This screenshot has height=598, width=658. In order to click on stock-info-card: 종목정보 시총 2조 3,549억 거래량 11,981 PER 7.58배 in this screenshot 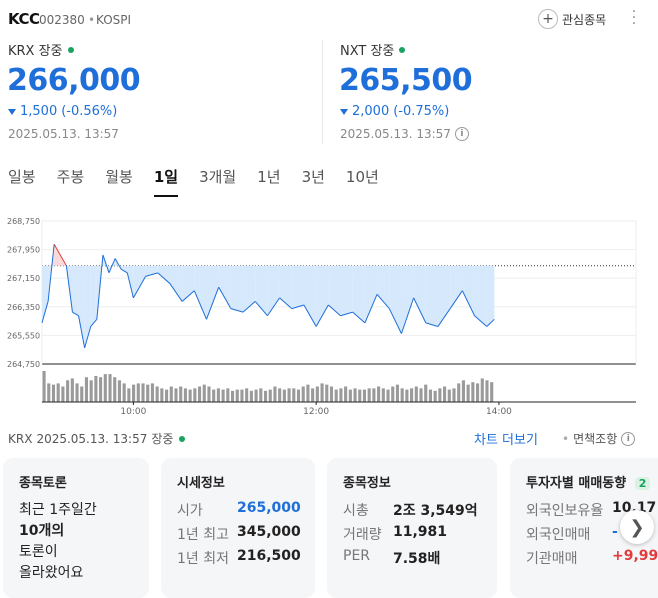, I will do `click(412, 528)`.